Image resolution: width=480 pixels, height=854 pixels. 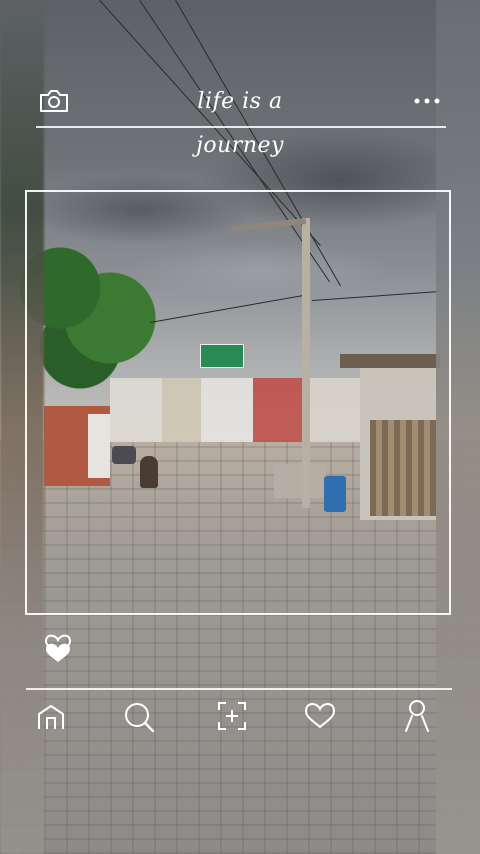 What do you see at coordinates (51, 717) in the screenshot?
I see `home-icon` at bounding box center [51, 717].